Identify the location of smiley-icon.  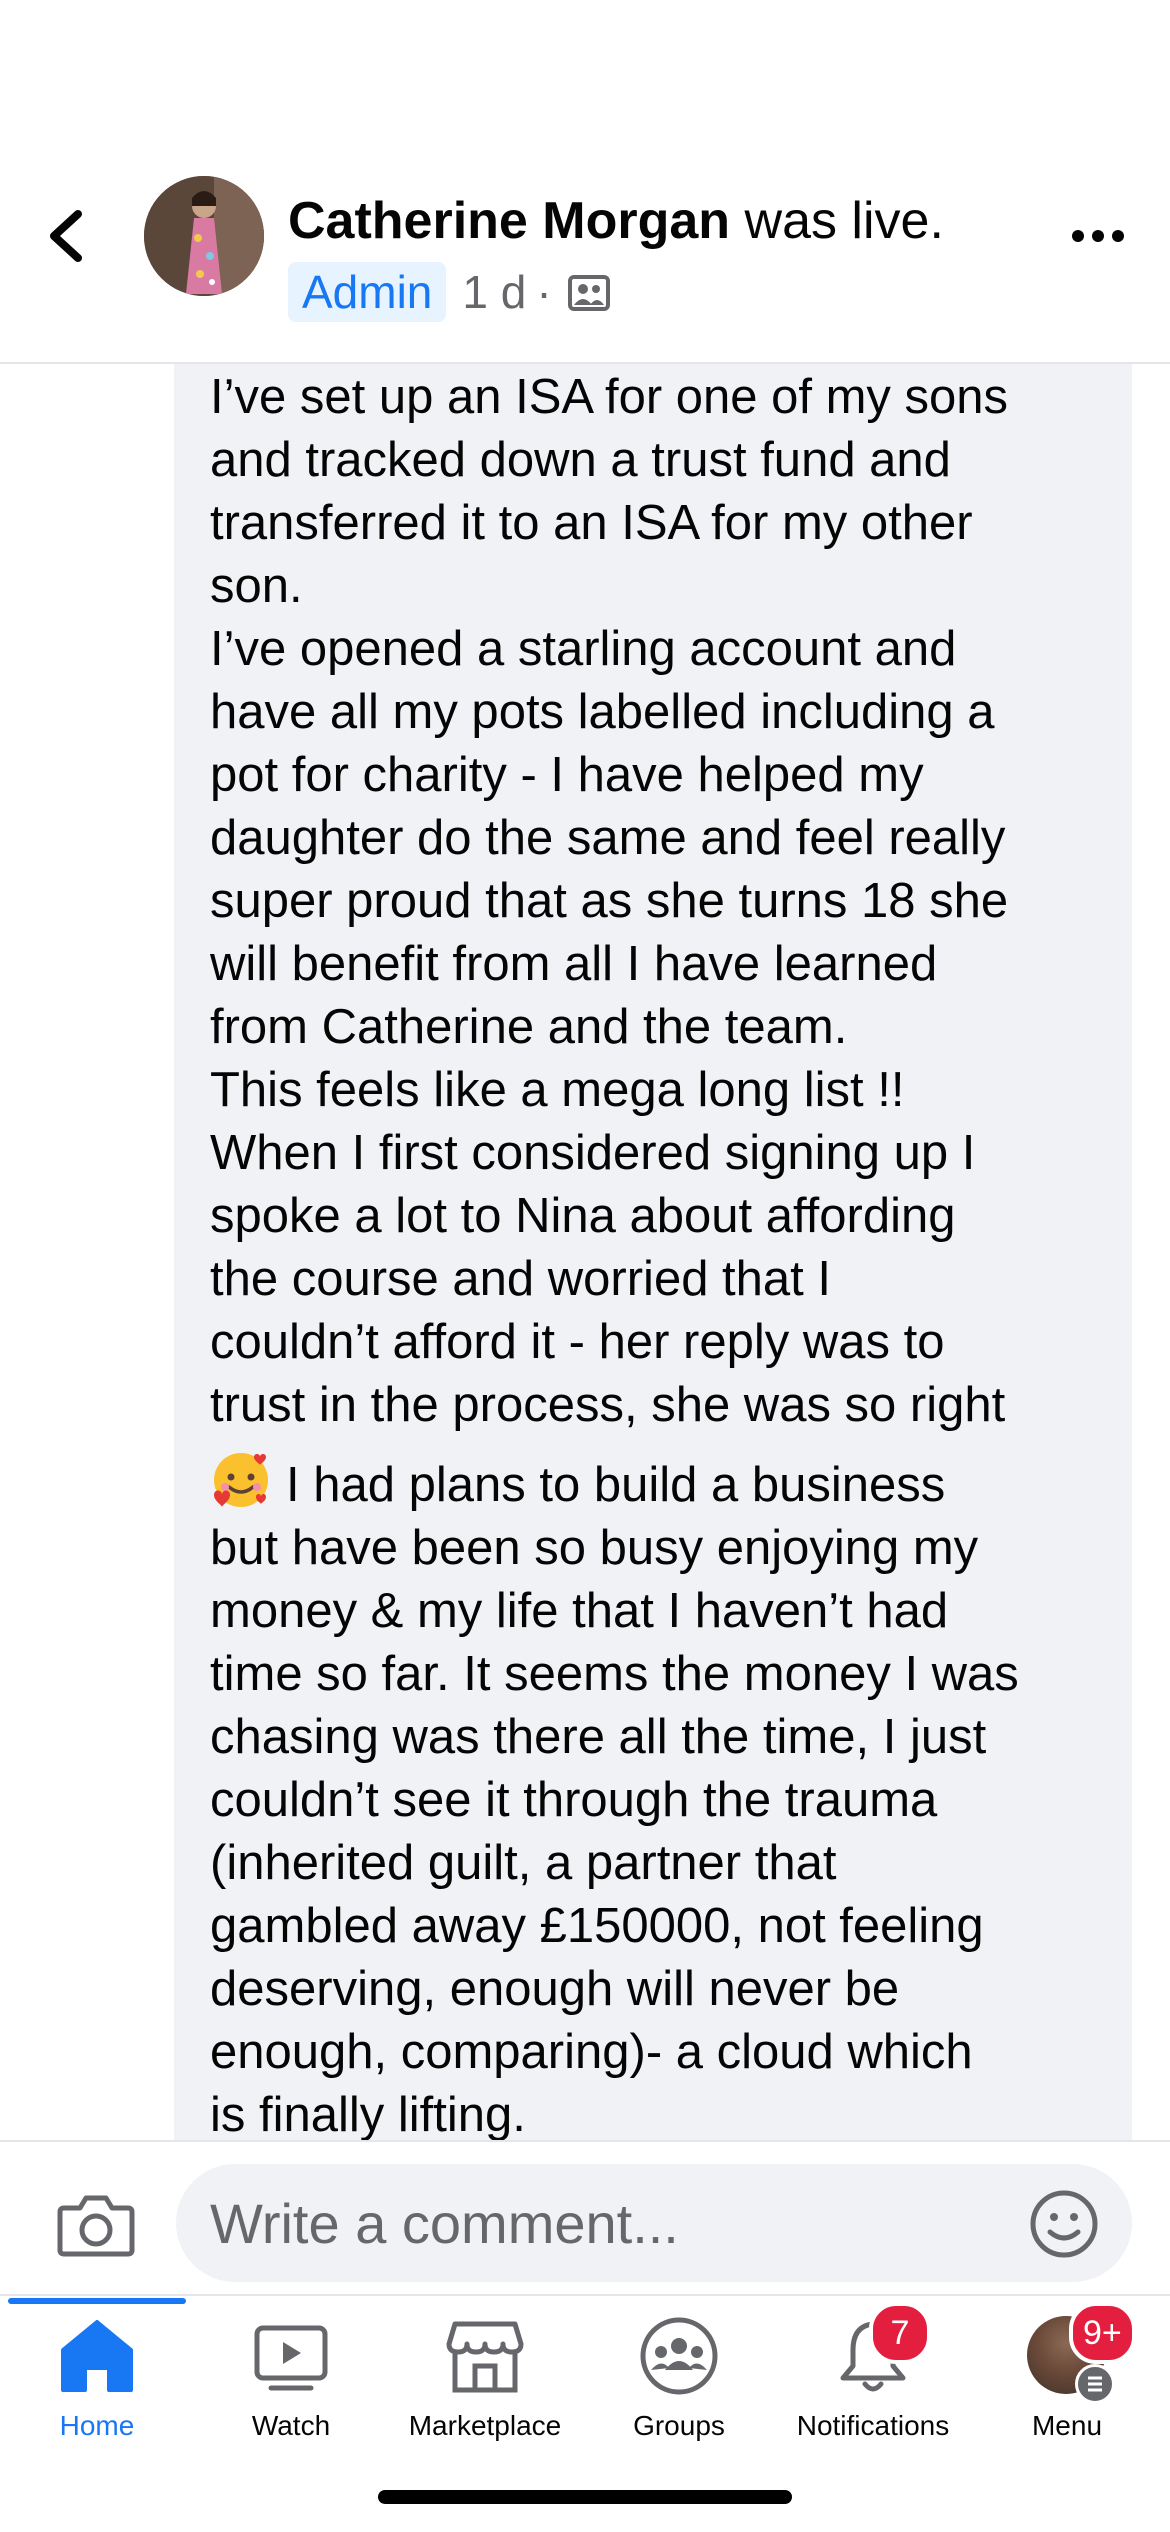
(1064, 2224).